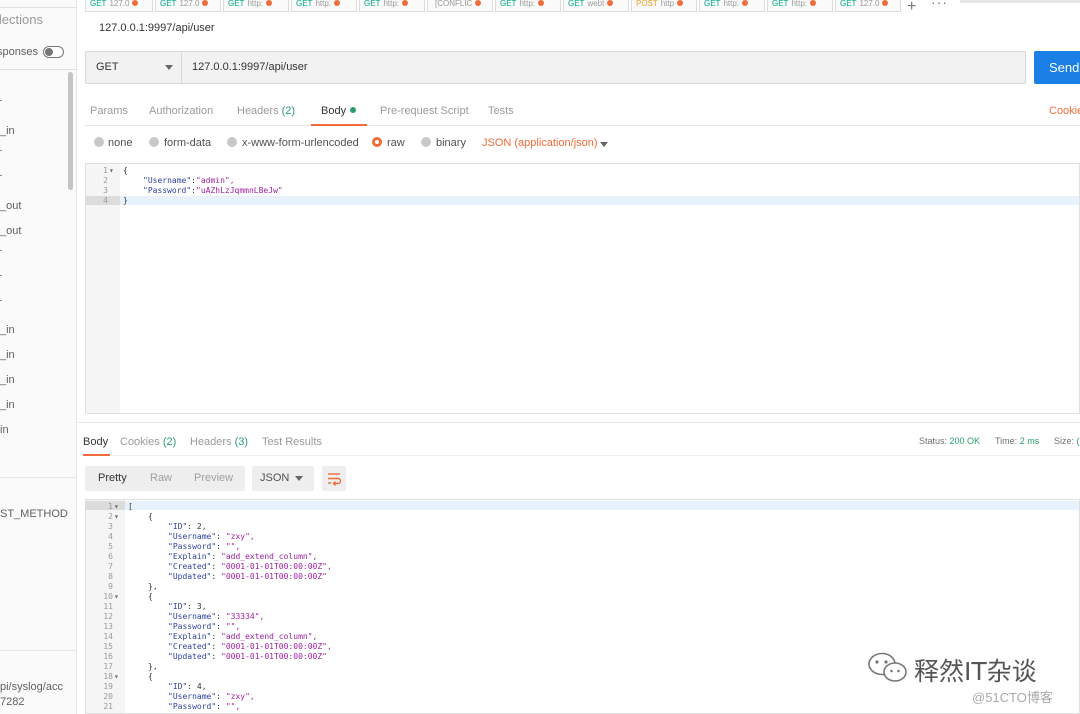 The width and height of the screenshot is (1080, 714). I want to click on method-dropdown: GET, so click(134, 67).